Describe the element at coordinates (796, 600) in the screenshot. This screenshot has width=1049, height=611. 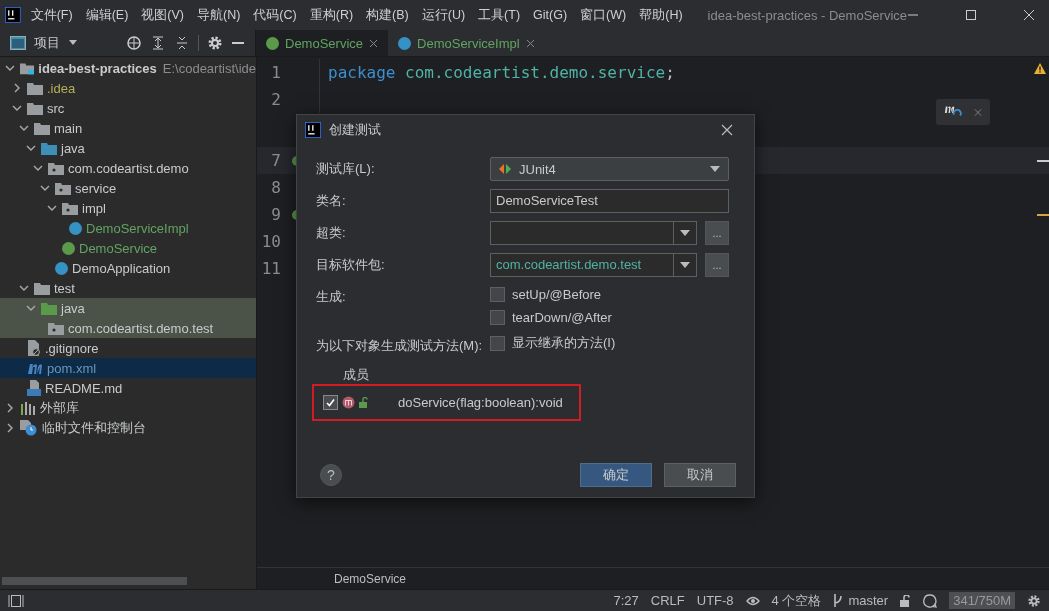
I see `indent-setting: 4 个空格` at that location.